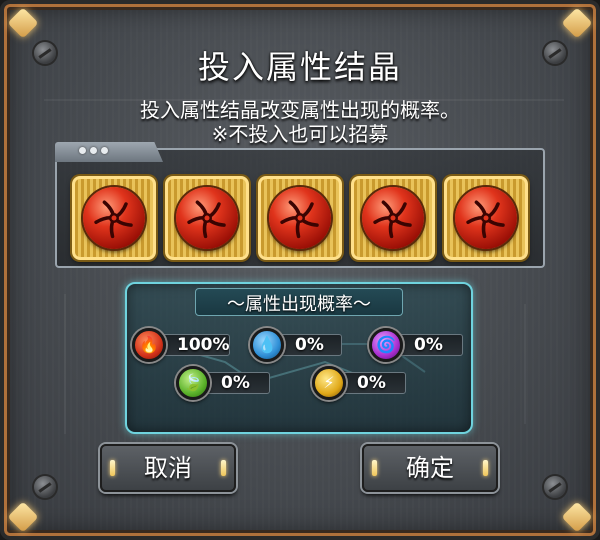 This screenshot has height=540, width=600. I want to click on confirm-button-label: 确定, so click(430, 468).